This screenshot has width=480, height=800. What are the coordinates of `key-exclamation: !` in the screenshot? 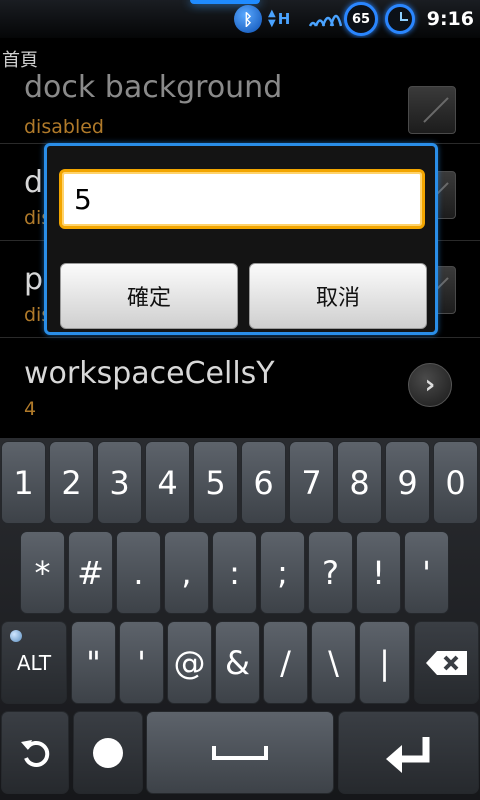 It's located at (378, 572).